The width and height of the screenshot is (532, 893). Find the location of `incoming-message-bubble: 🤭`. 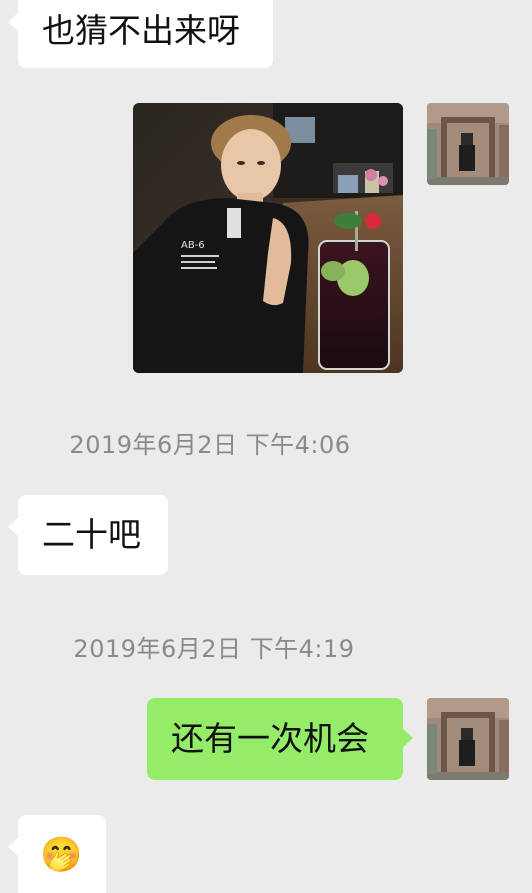

incoming-message-bubble: 🤭 is located at coordinates (57, 854).